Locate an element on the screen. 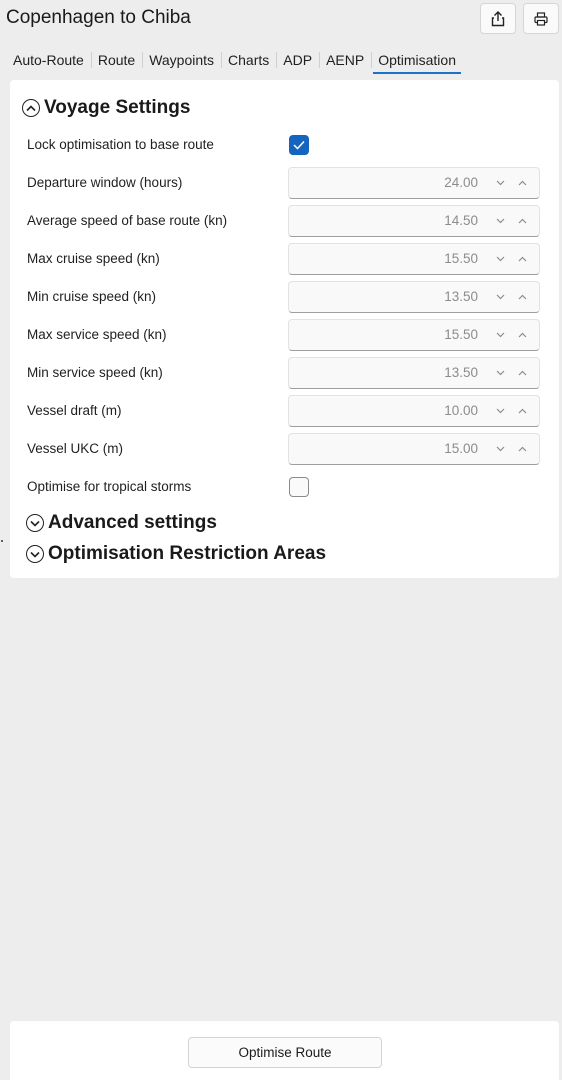 The height and width of the screenshot is (1080, 562). optimise-route-button: Optimise Route is located at coordinates (285, 1052).